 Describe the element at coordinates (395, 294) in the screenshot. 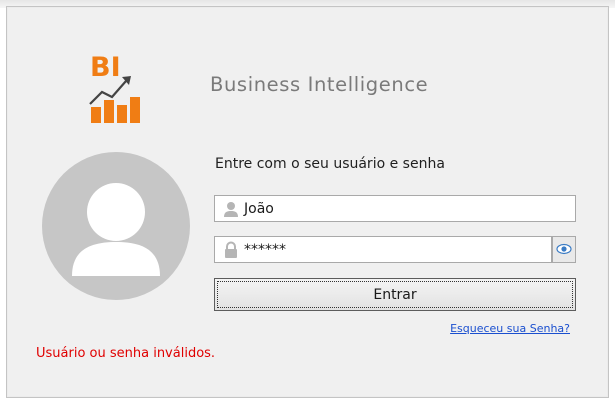

I see `login-button: Entrar` at that location.